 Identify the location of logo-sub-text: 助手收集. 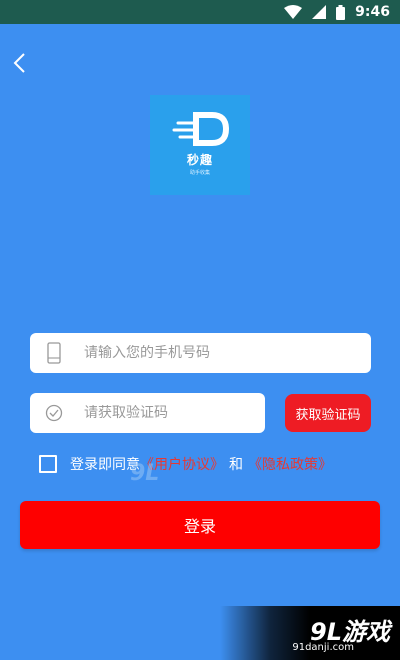
(199, 173).